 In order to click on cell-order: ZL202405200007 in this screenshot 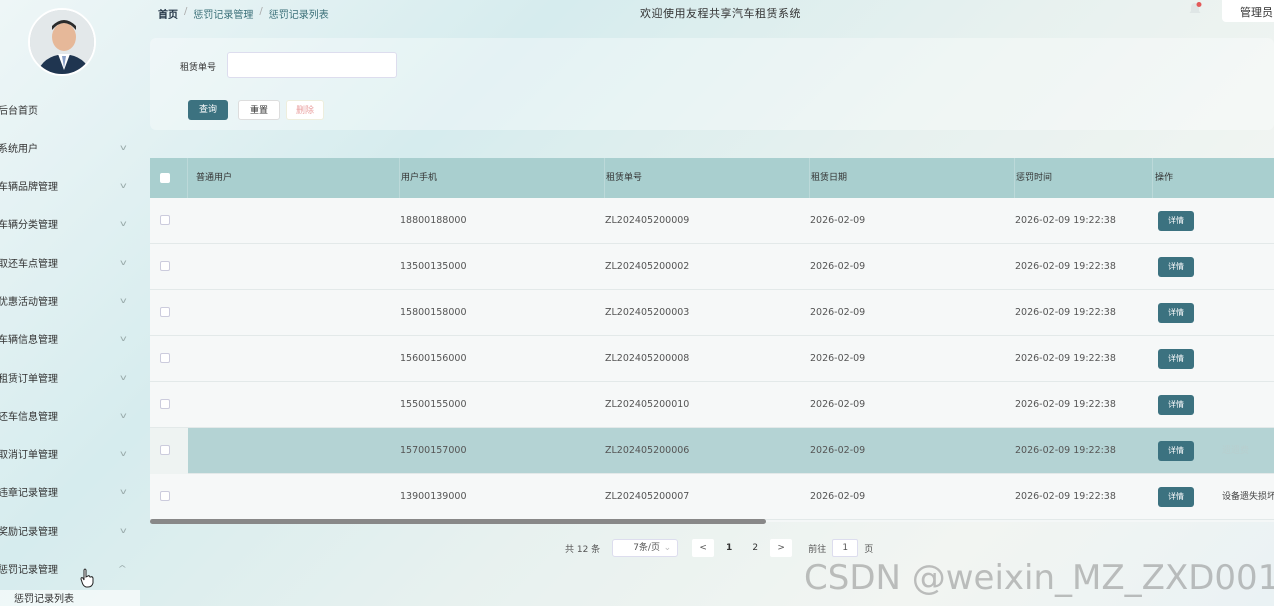, I will do `click(647, 496)`.